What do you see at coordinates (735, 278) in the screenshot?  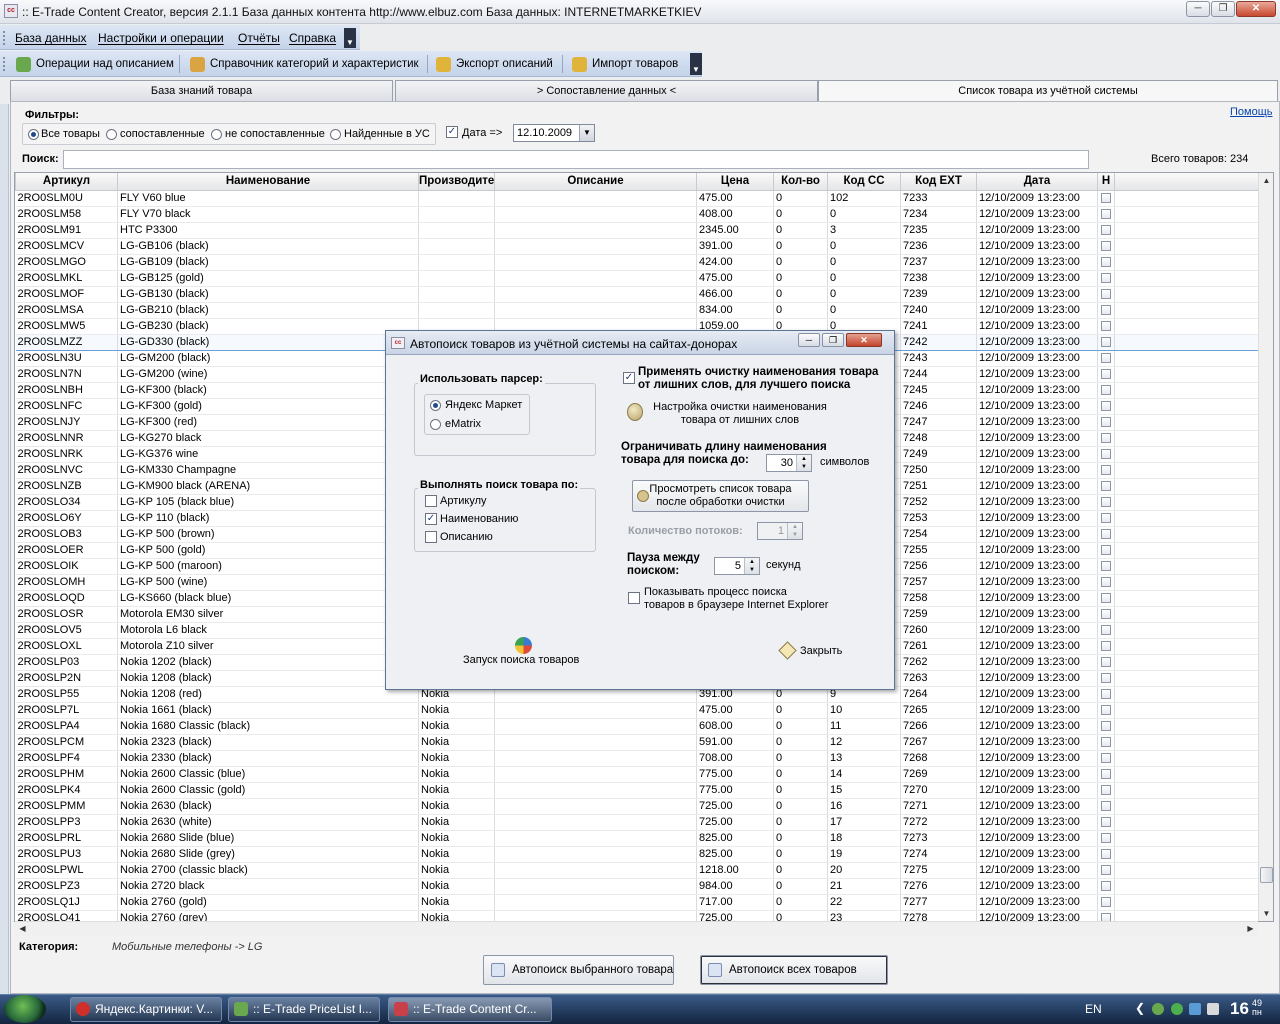 I see `table-cell: 475.00` at bounding box center [735, 278].